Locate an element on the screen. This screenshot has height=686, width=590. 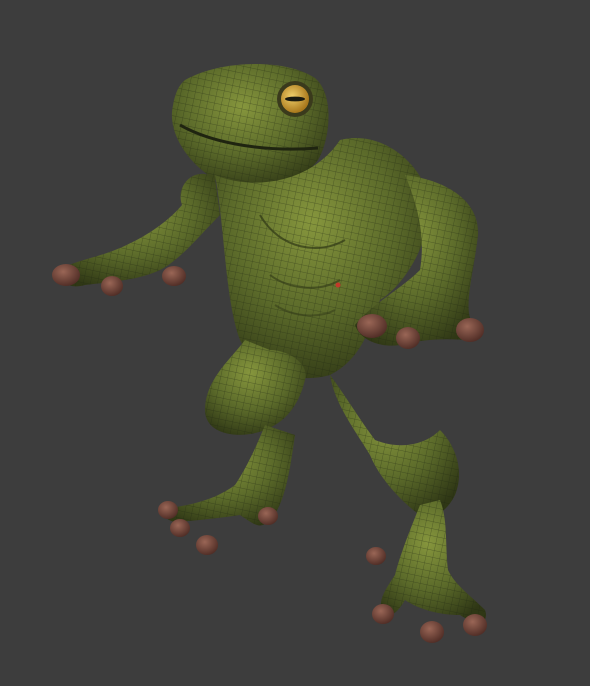
frog-left-leg is located at coordinates (232, 447).